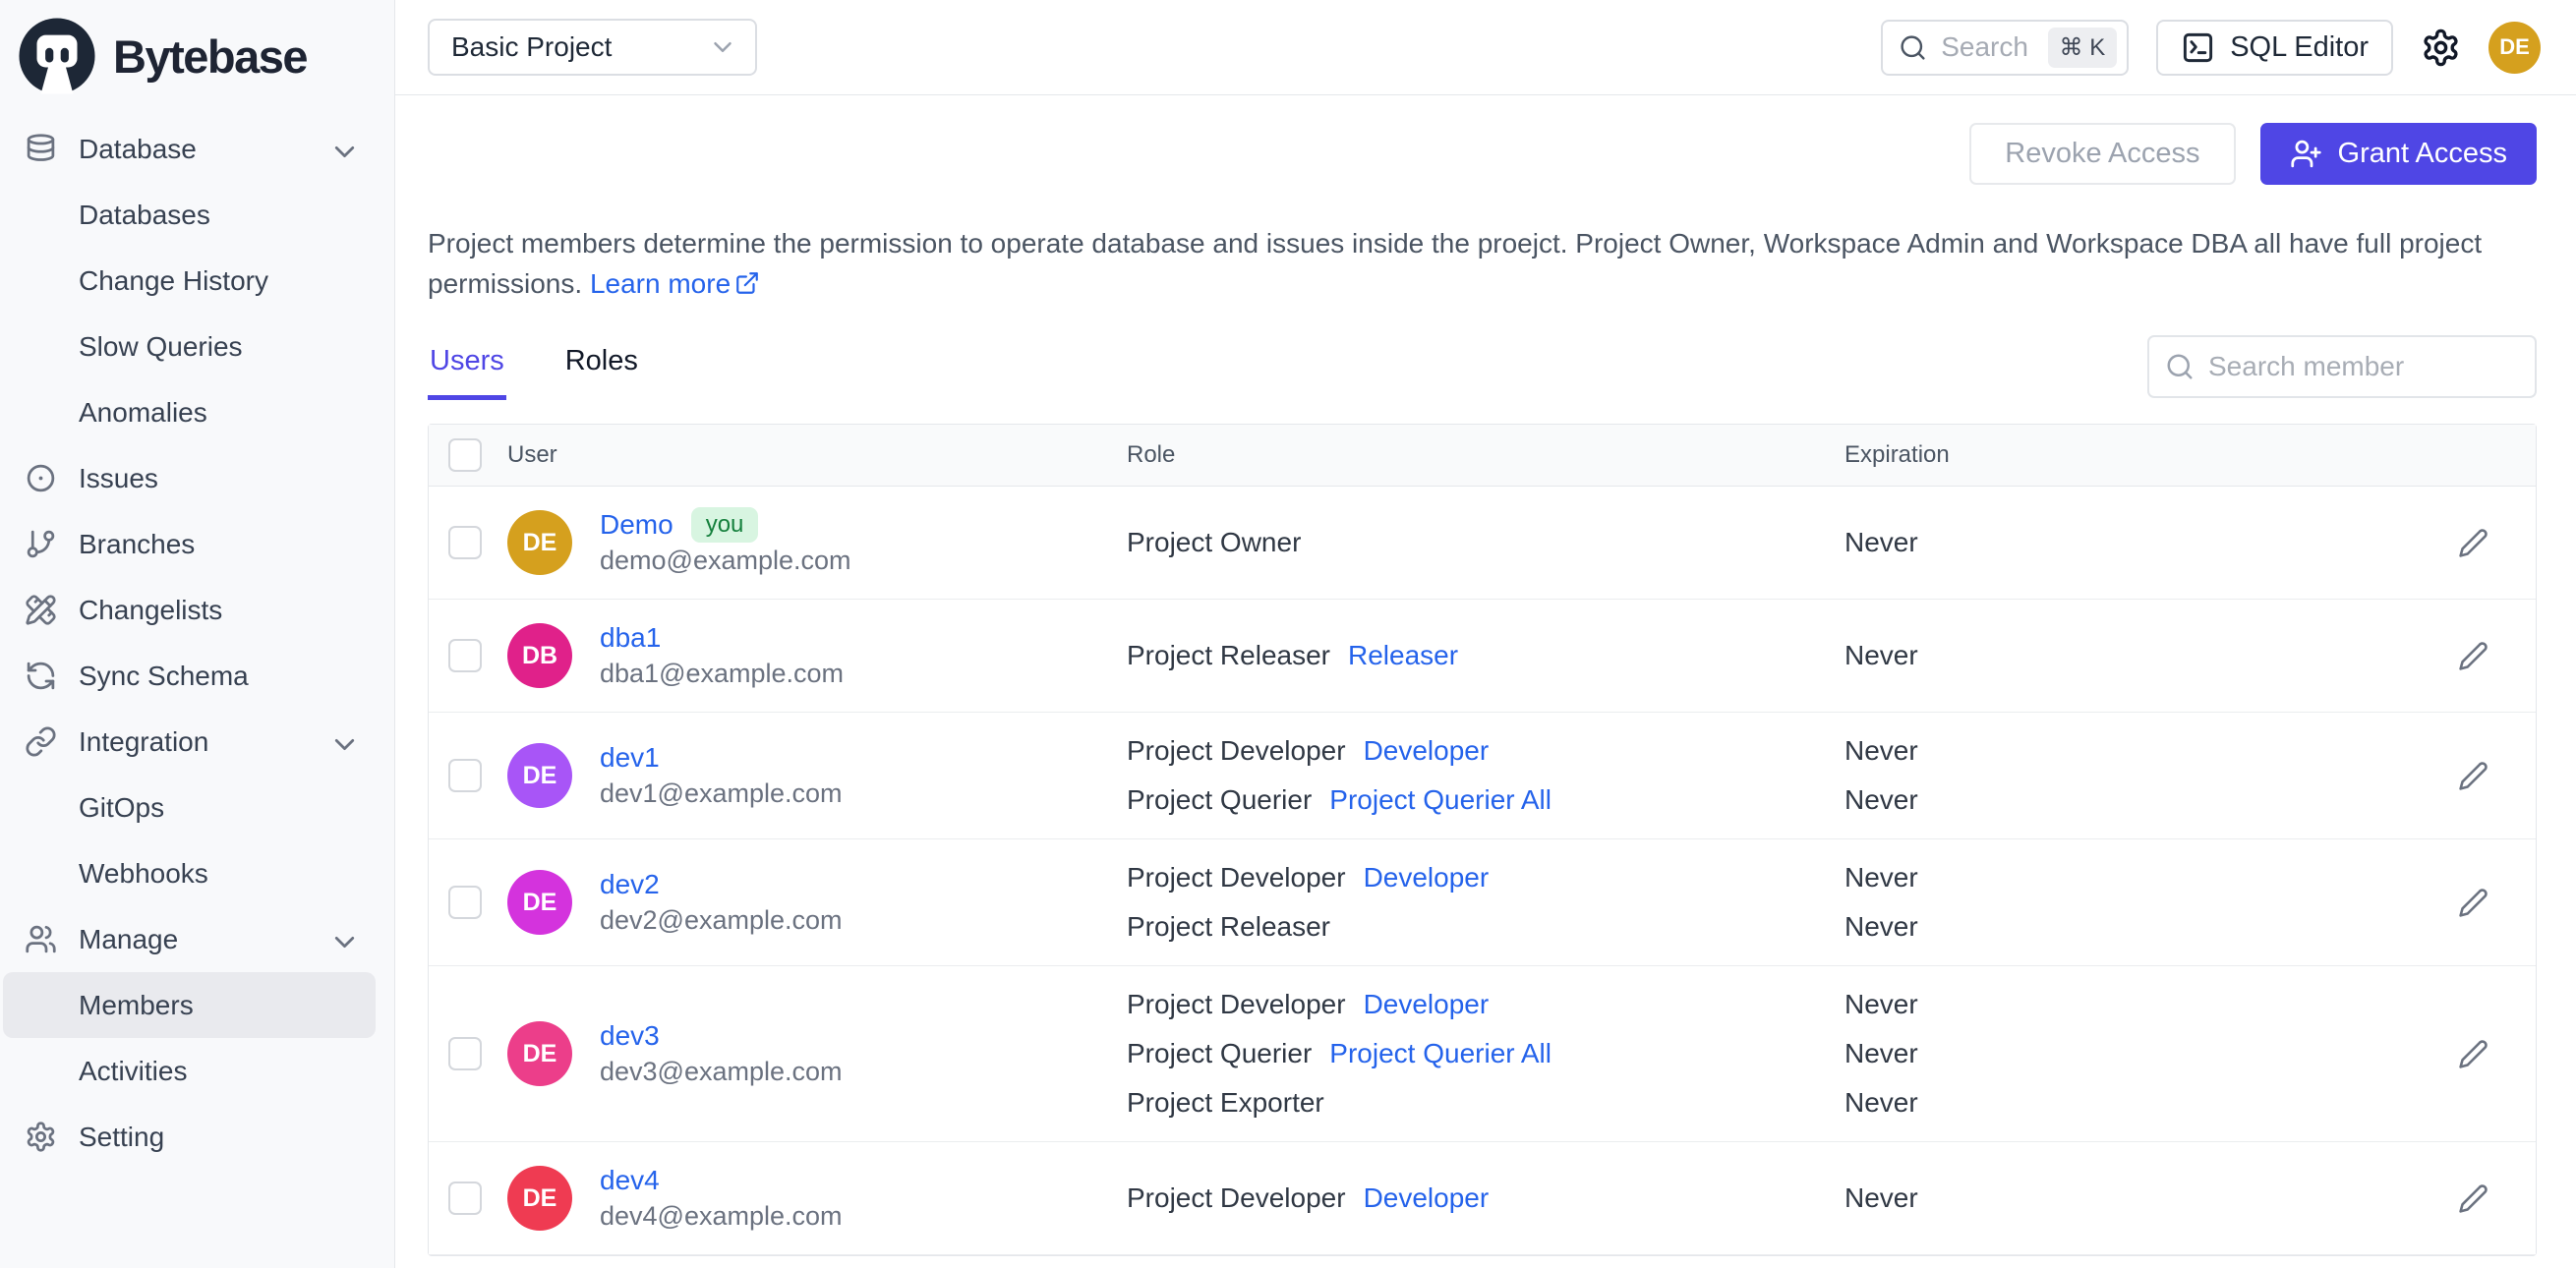 This screenshot has height=1268, width=2576. What do you see at coordinates (2102, 154) in the screenshot?
I see `revoke-access-button: Revoke Access` at bounding box center [2102, 154].